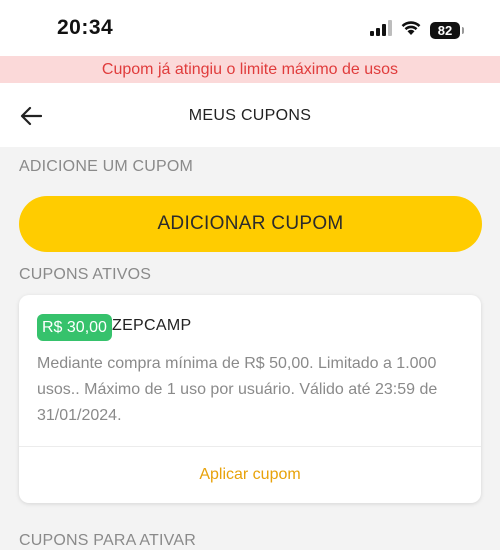 The height and width of the screenshot is (550, 500). I want to click on apply-coupon-link: Aplicar cupom, so click(250, 475).